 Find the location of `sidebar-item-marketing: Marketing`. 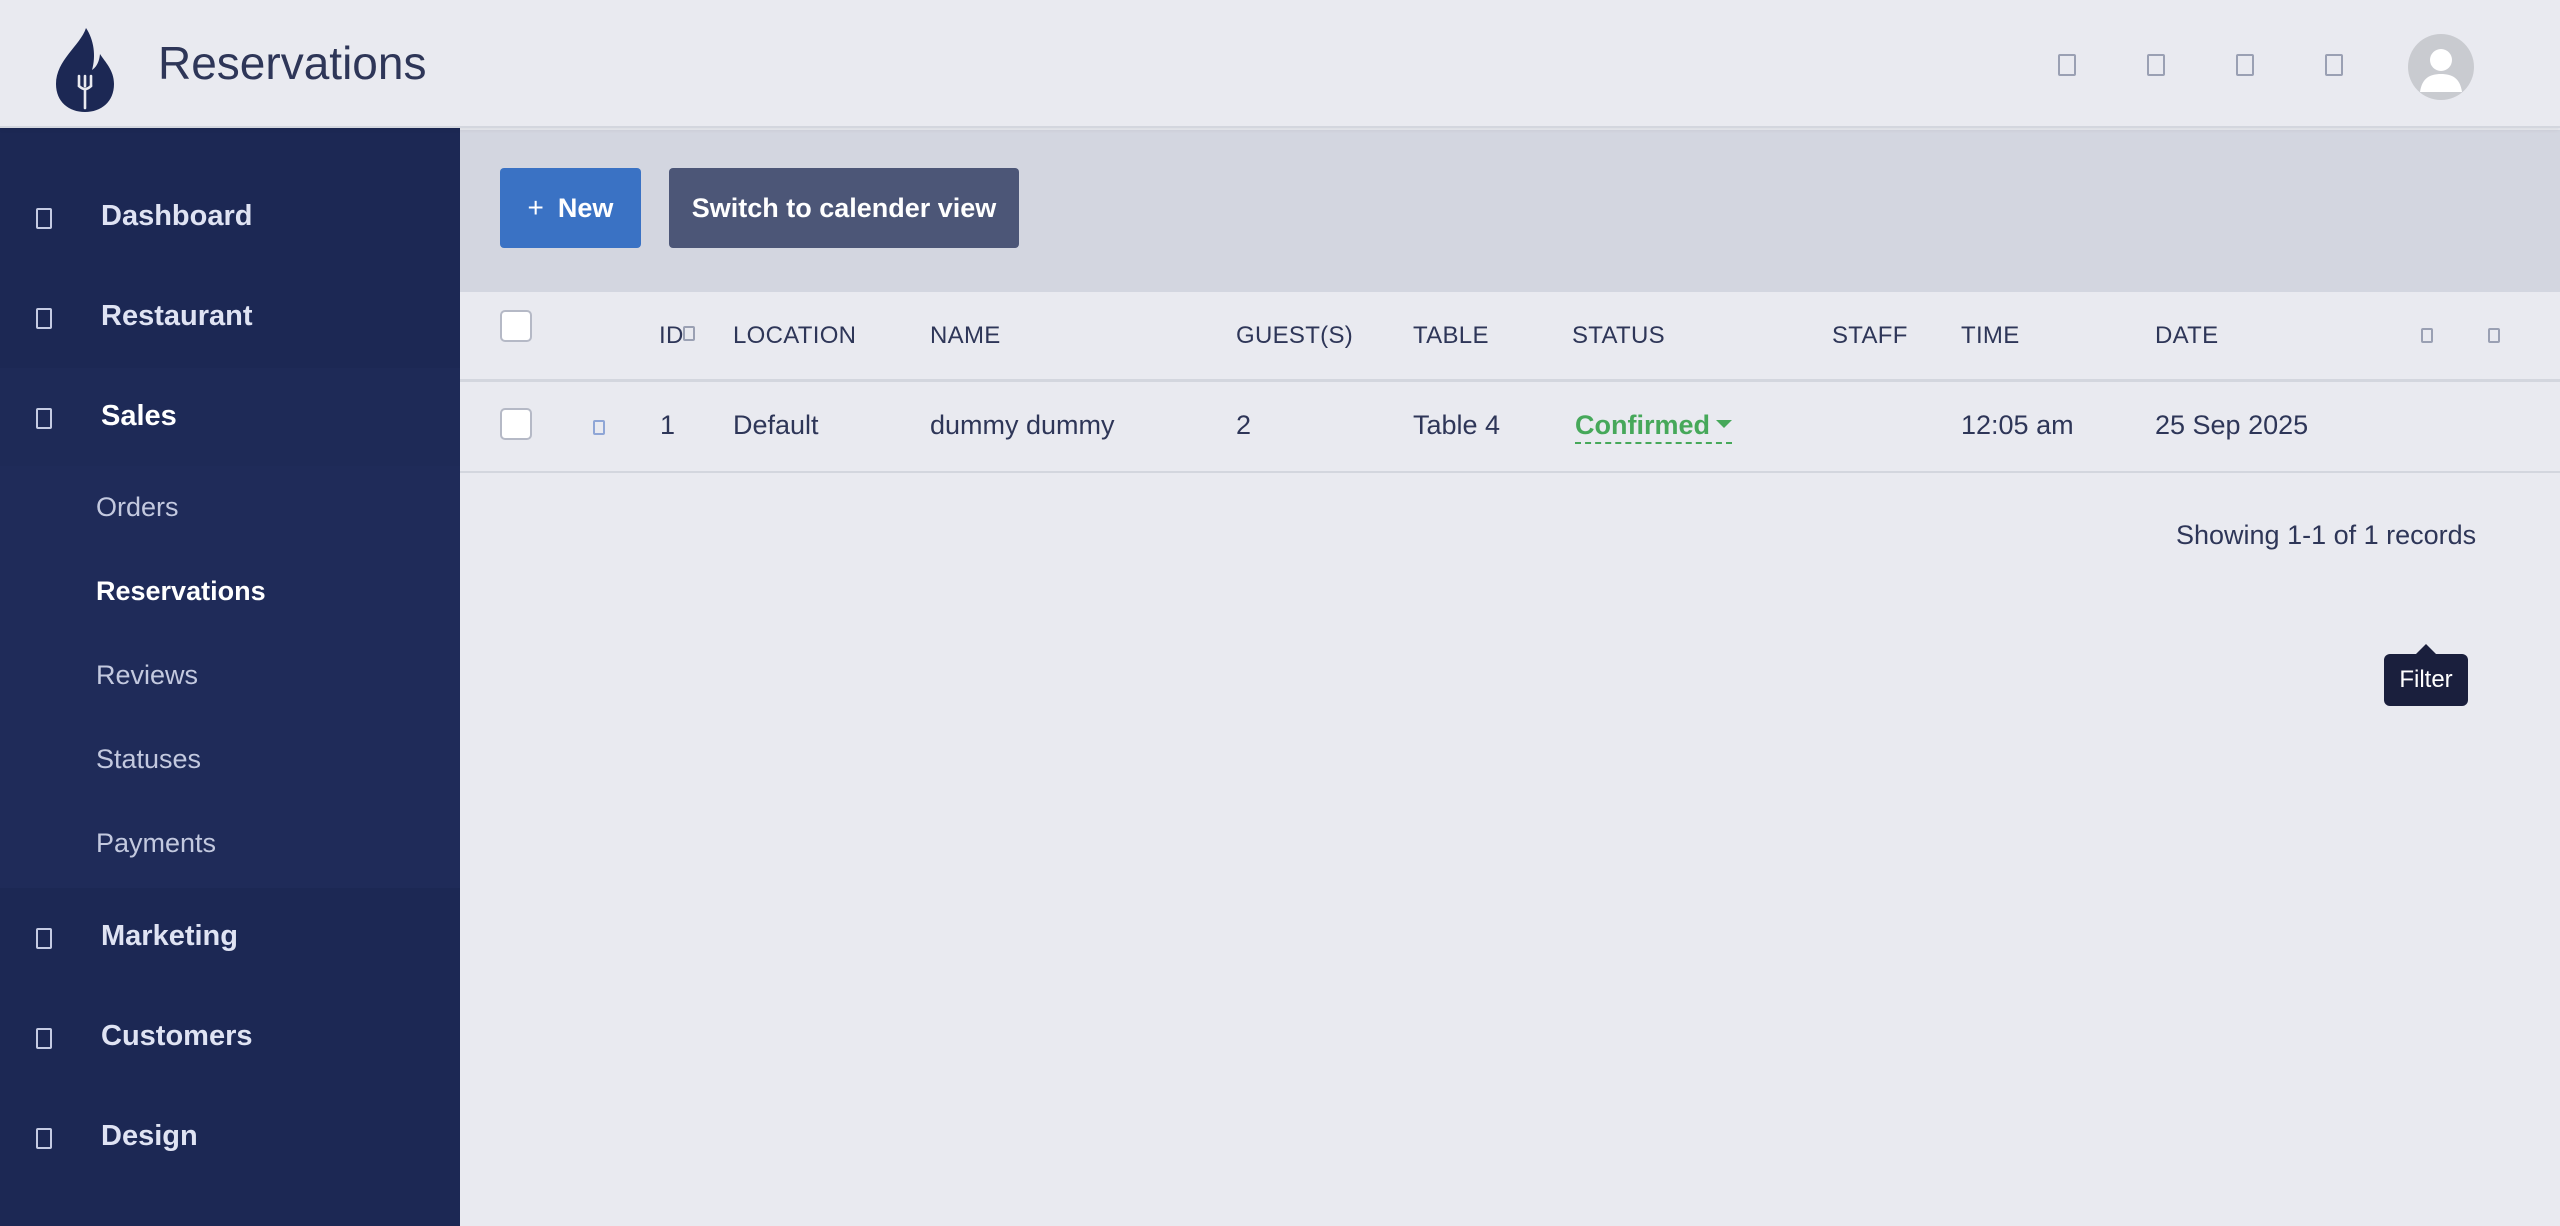

sidebar-item-marketing: Marketing is located at coordinates (230, 938).